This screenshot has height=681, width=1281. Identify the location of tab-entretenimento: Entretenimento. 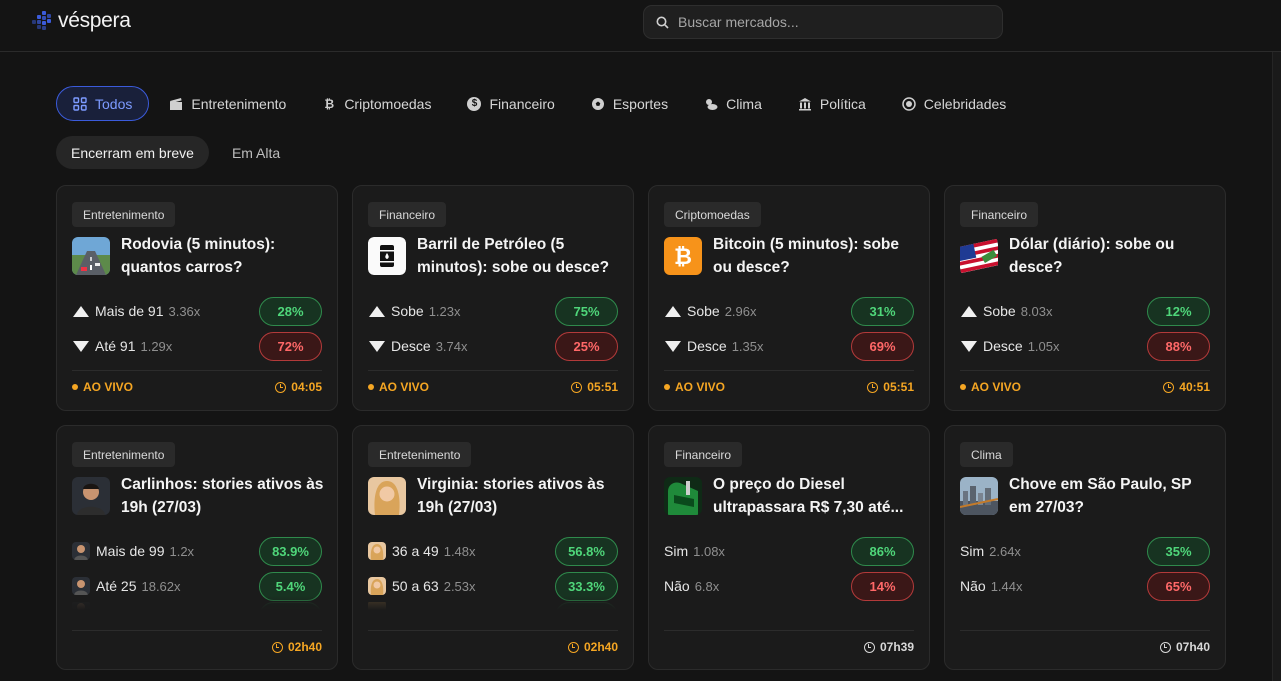
(227, 103).